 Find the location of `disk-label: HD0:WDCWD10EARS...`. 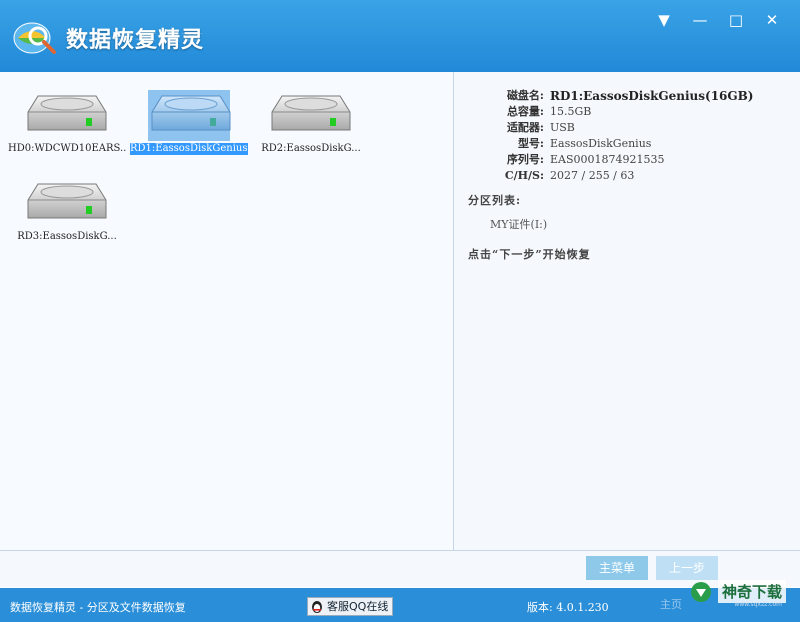

disk-label: HD0:WDCWD10EARS... is located at coordinates (67, 148).